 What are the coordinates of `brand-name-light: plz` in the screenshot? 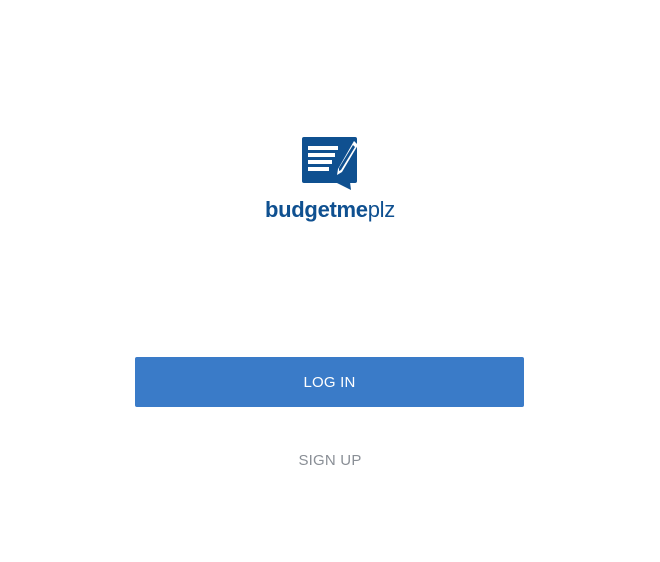 It's located at (381, 209).